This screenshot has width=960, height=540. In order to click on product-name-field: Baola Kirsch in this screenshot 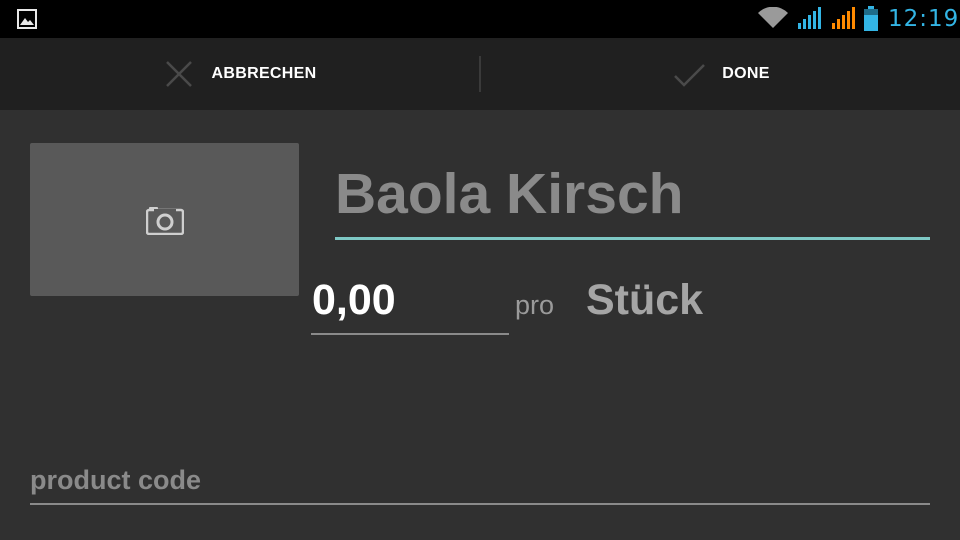, I will do `click(632, 198)`.